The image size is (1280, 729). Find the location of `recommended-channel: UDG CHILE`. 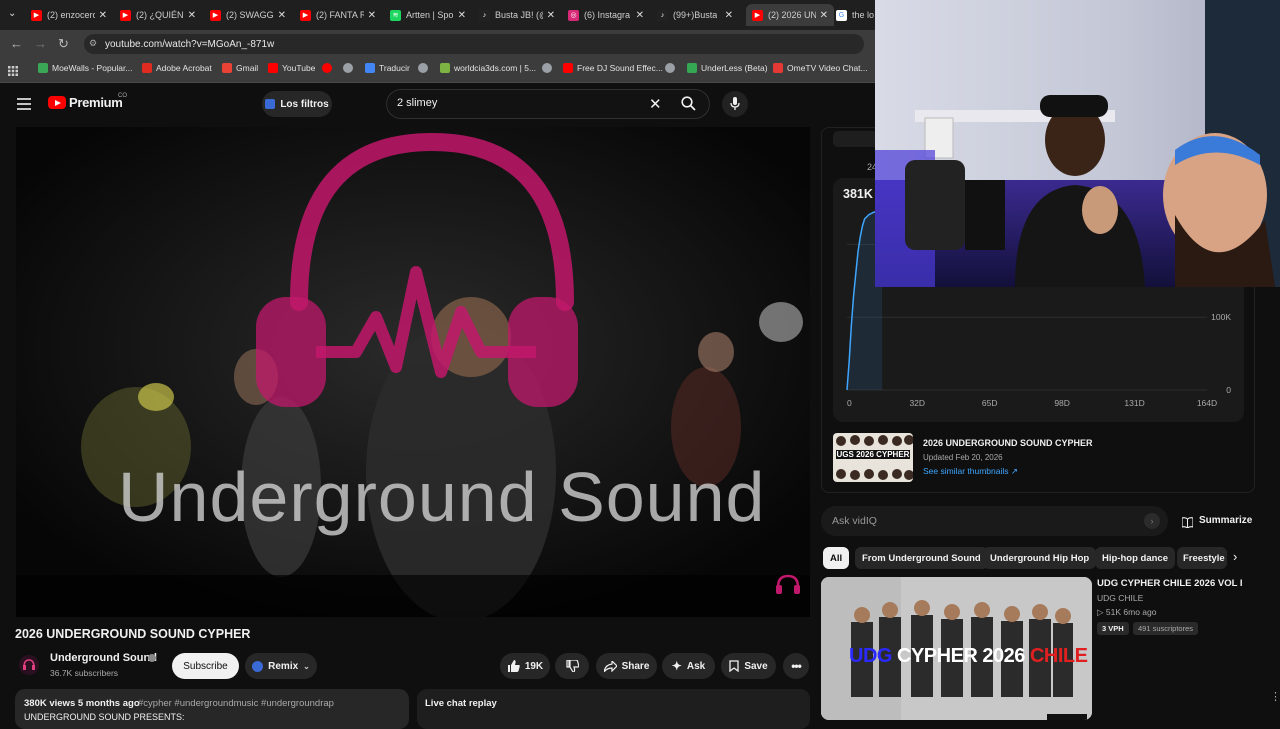

recommended-channel: UDG CHILE is located at coordinates (1120, 598).